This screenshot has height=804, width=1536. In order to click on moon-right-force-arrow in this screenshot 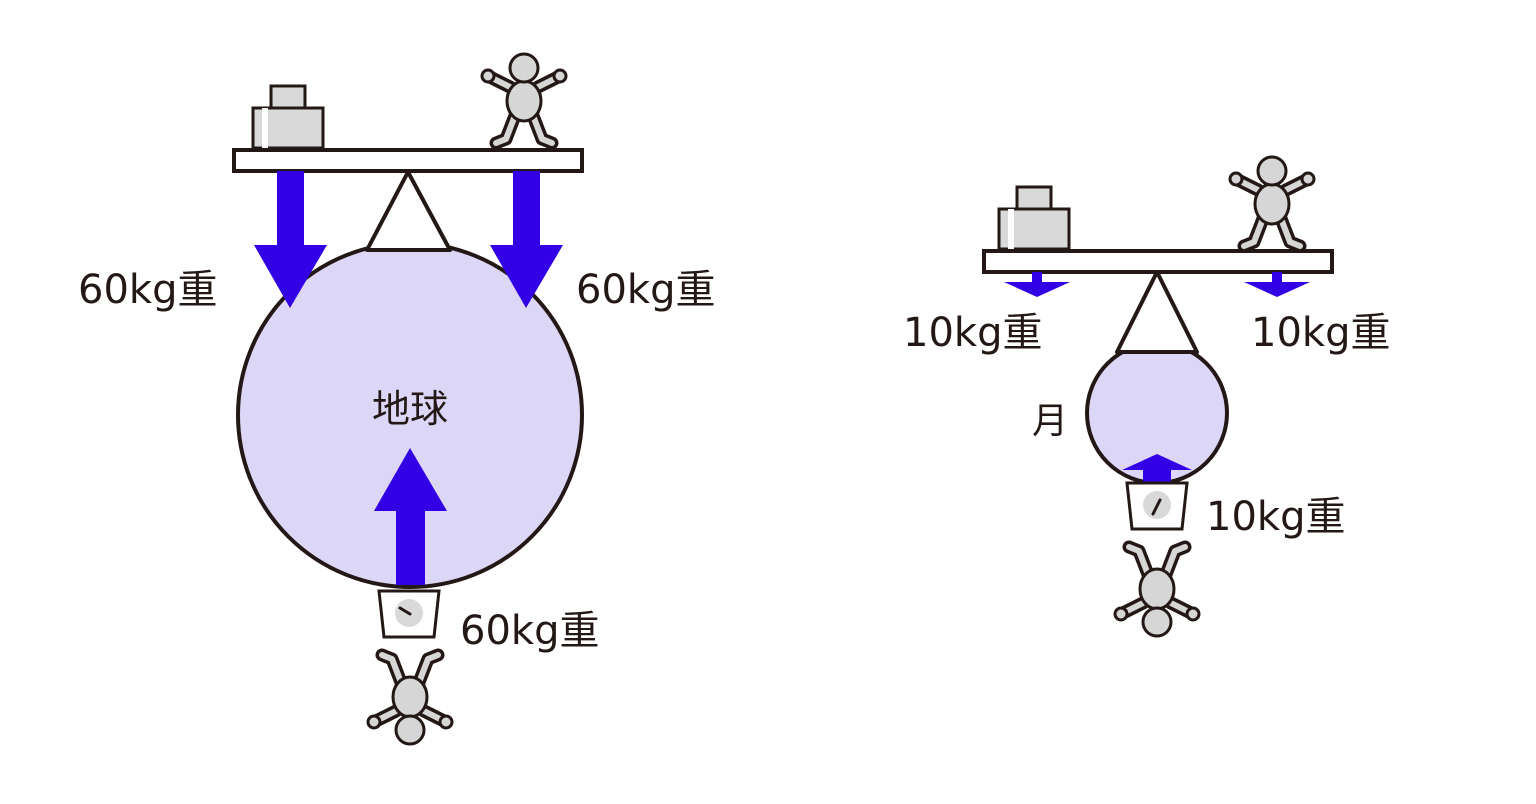, I will do `click(1277, 284)`.